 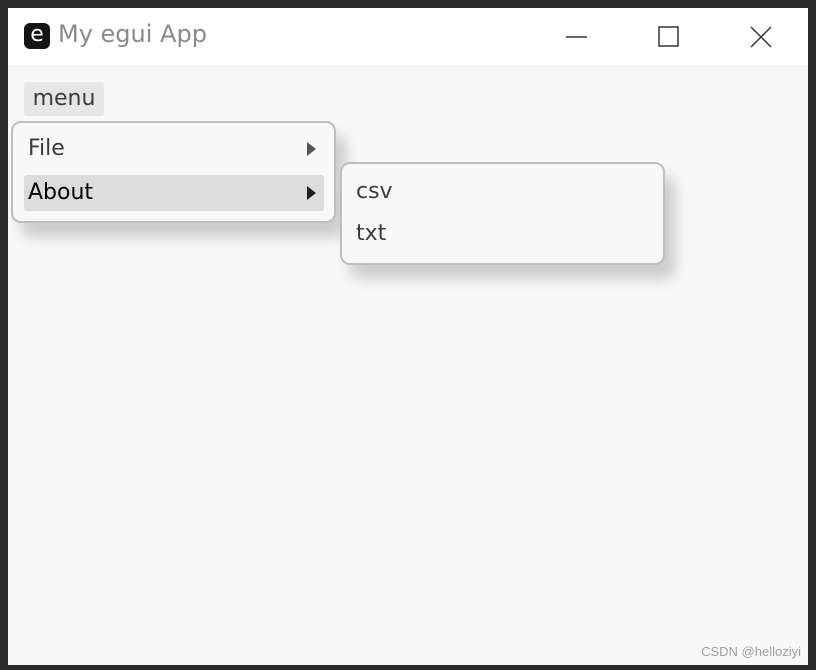 I want to click on about-submenu: csv txt, so click(x=502, y=213).